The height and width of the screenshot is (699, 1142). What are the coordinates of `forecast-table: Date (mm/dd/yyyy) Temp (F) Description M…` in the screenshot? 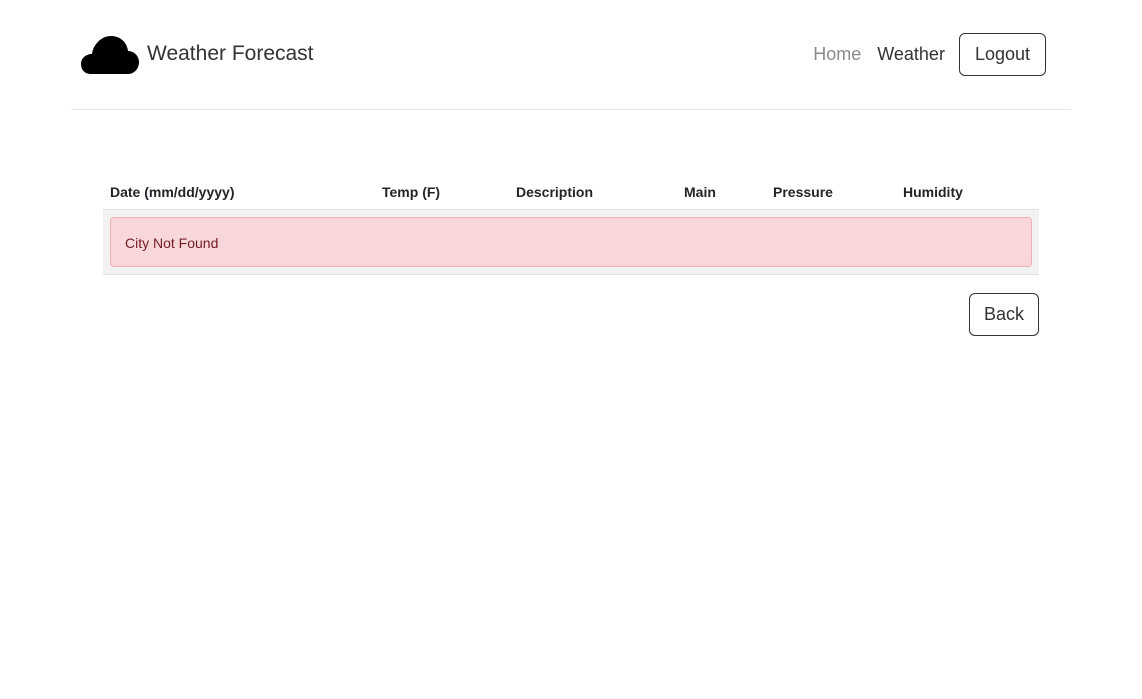 It's located at (571, 224).